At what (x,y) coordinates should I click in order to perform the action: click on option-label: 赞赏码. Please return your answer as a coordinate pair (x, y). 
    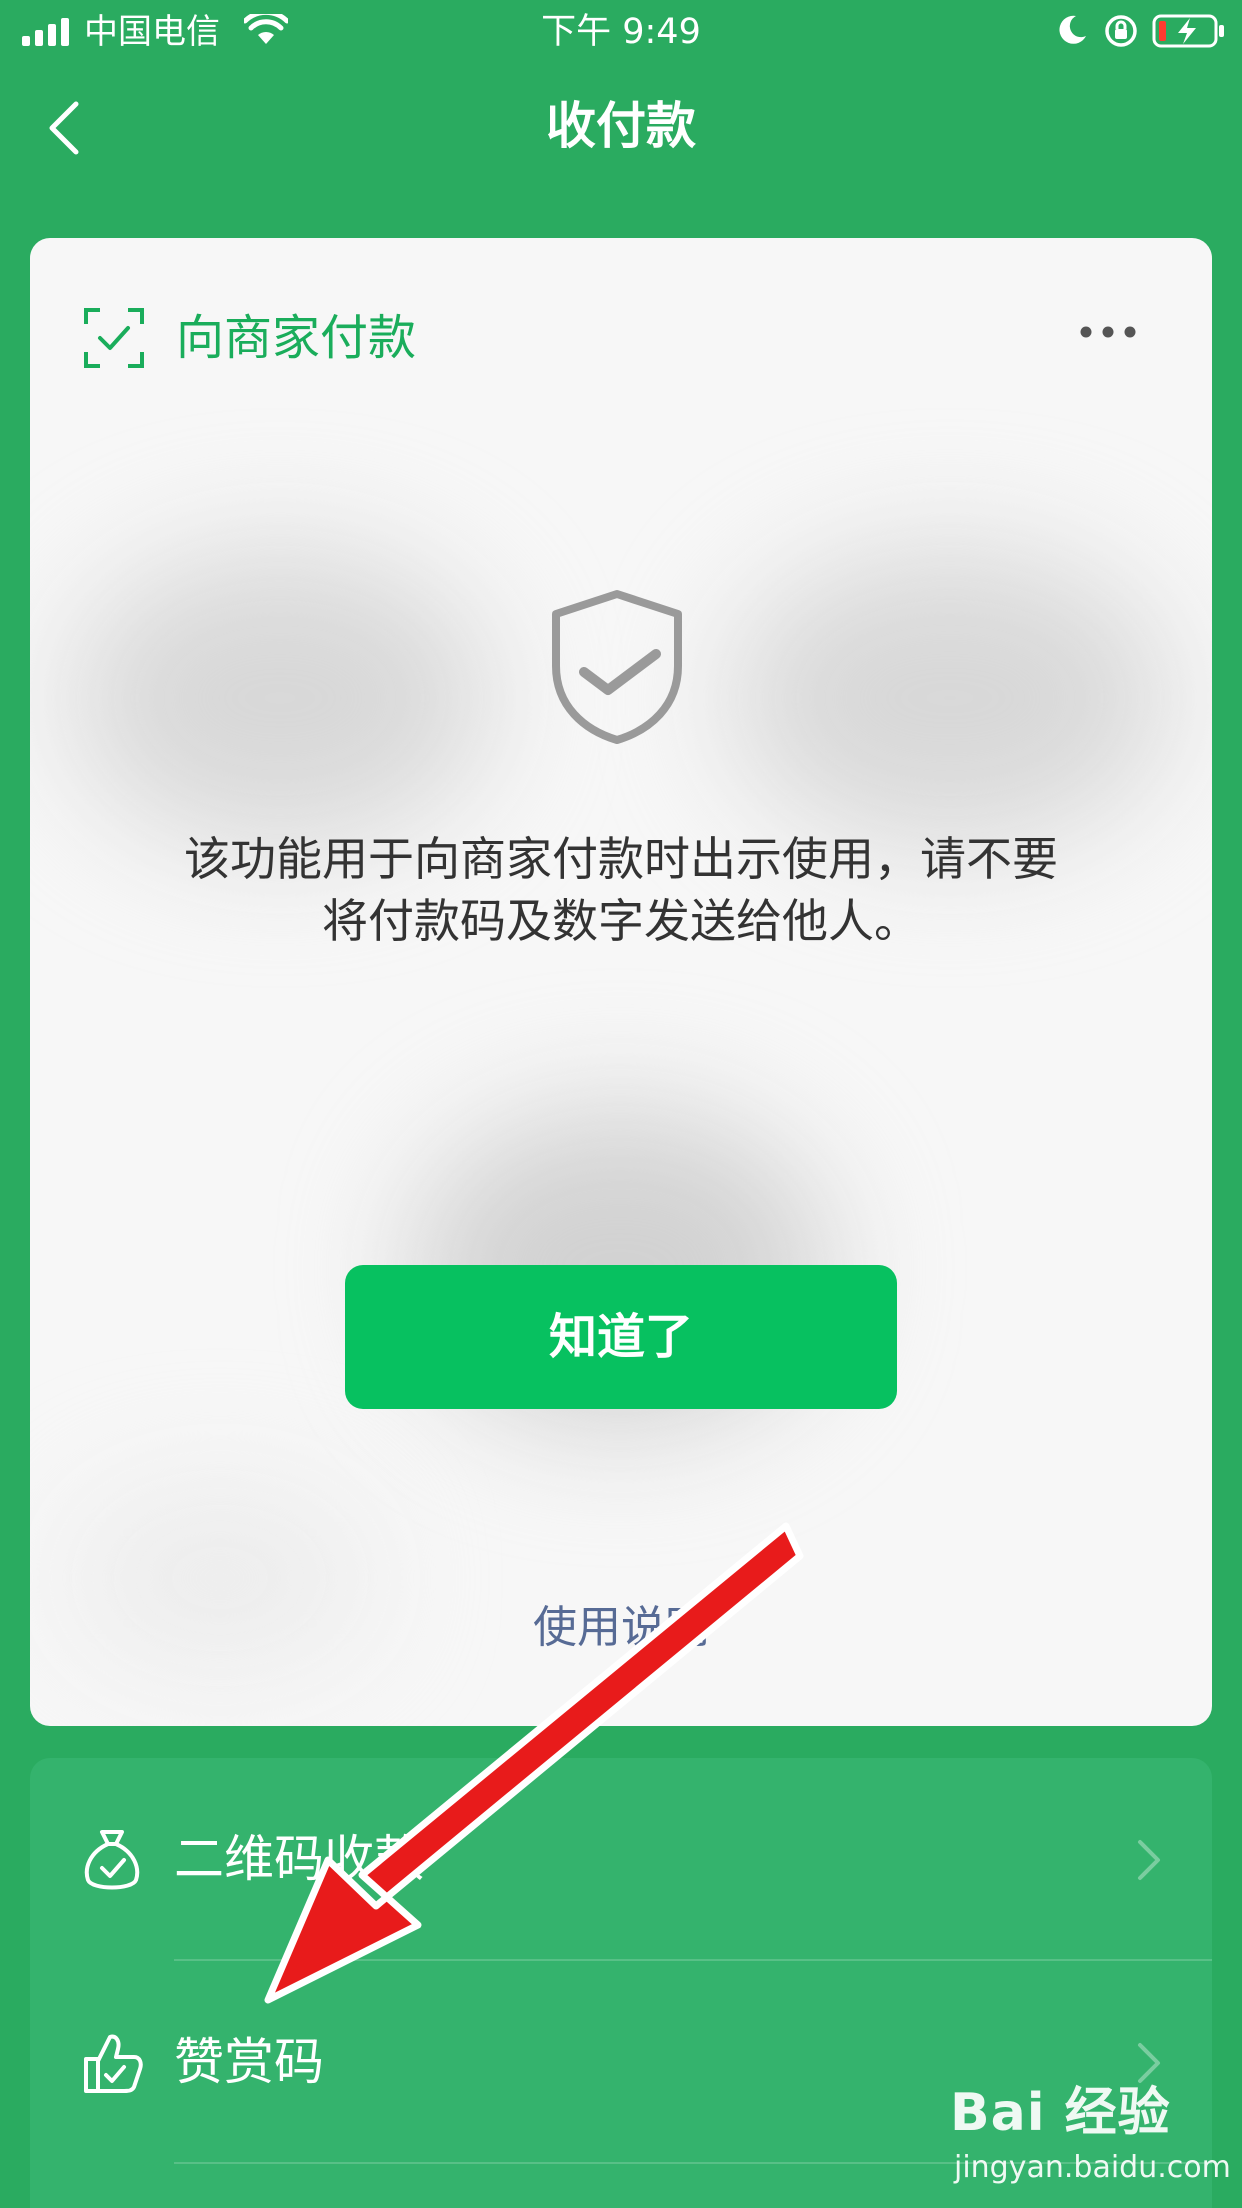
    Looking at the image, I should click on (249, 2062).